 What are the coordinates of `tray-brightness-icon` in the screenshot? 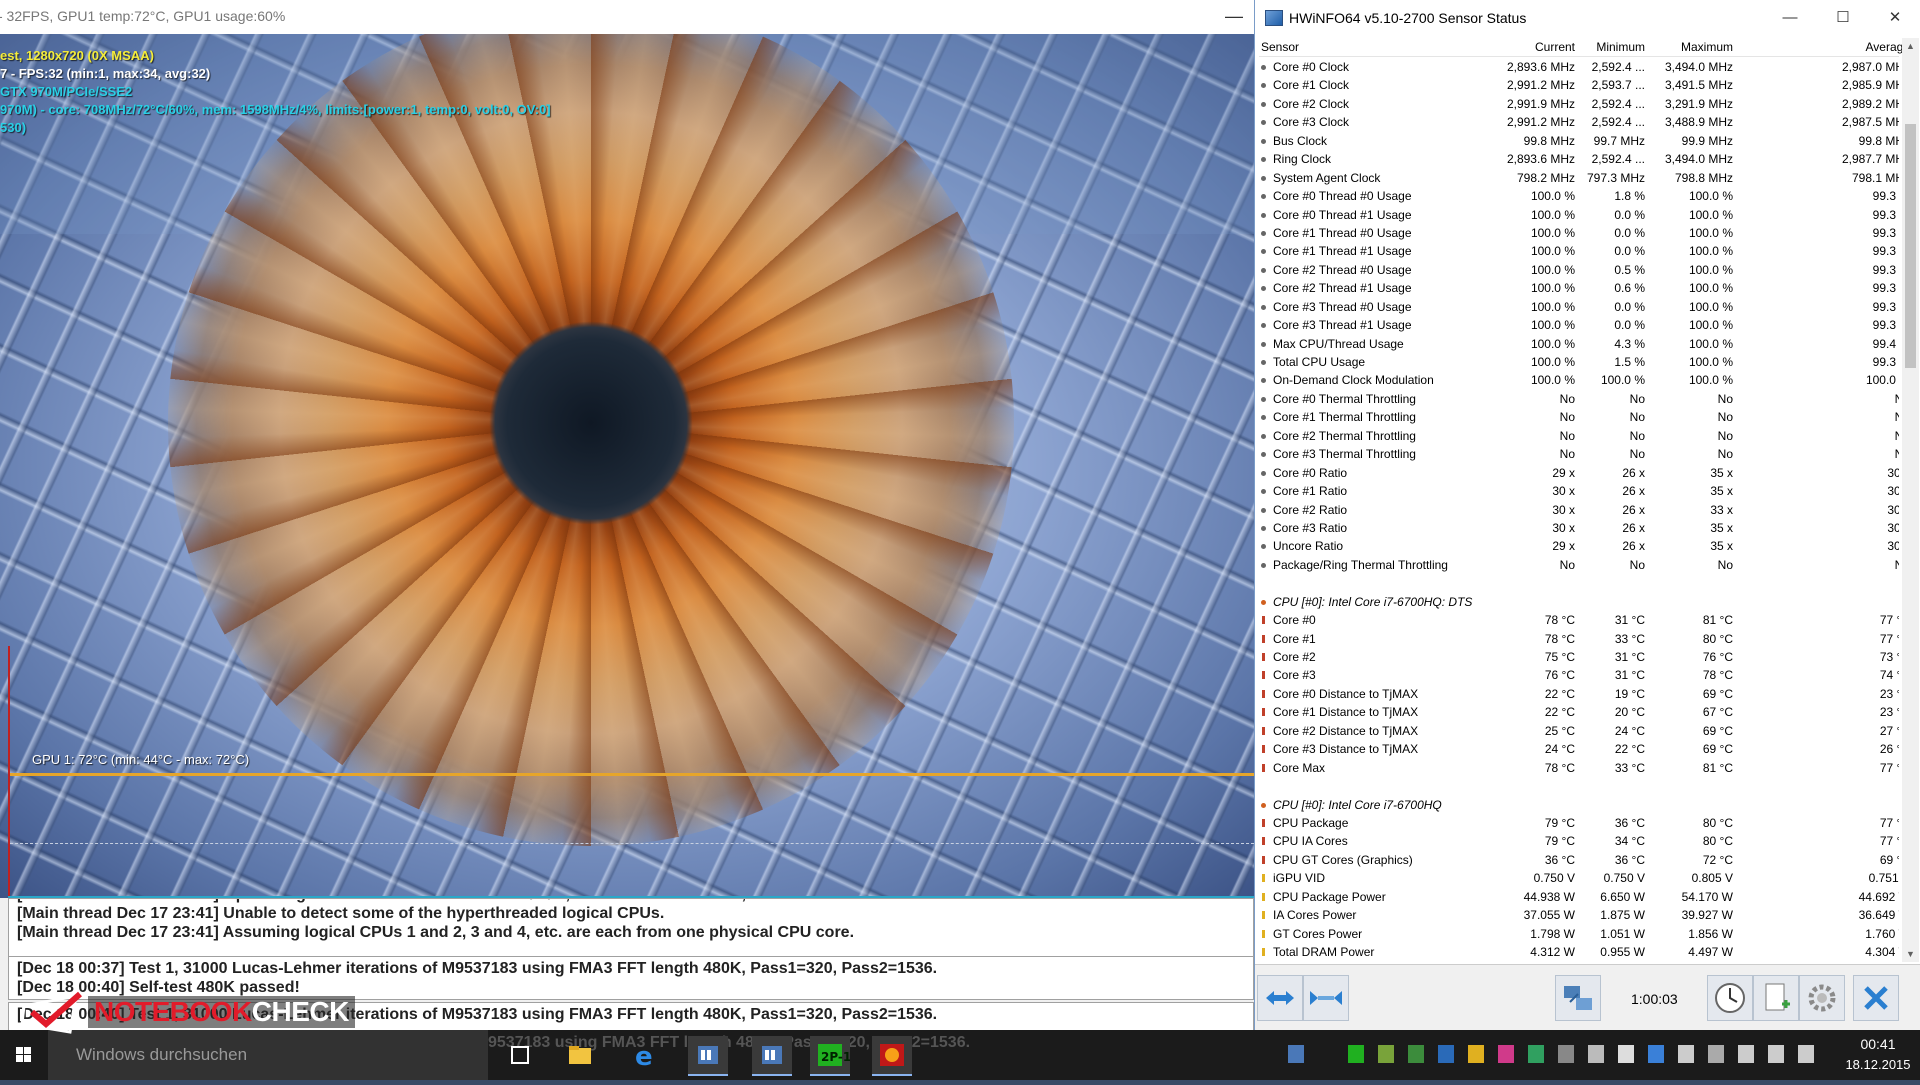 It's located at (1716, 1054).